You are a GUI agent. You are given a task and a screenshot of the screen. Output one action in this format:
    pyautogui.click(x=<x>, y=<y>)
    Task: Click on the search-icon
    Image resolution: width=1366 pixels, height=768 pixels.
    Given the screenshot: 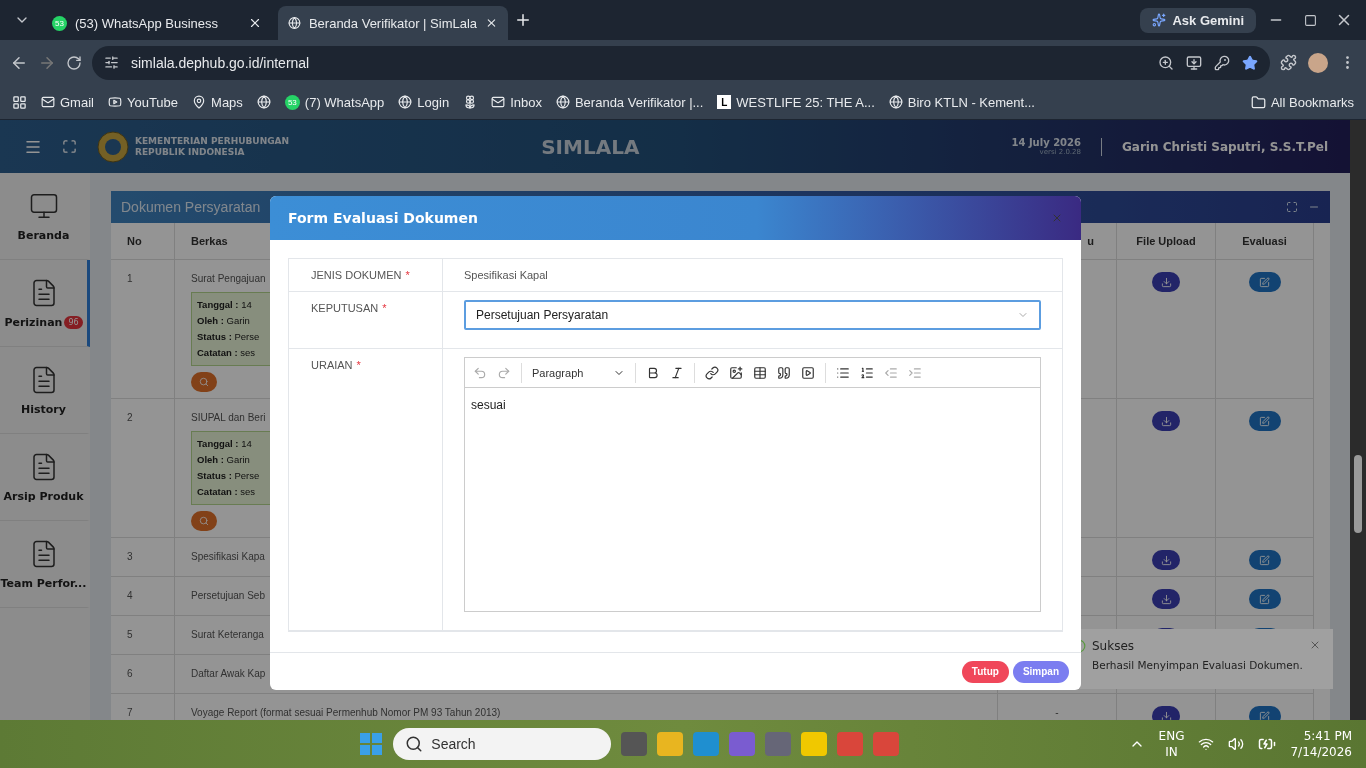 What is the action you would take?
    pyautogui.click(x=414, y=744)
    